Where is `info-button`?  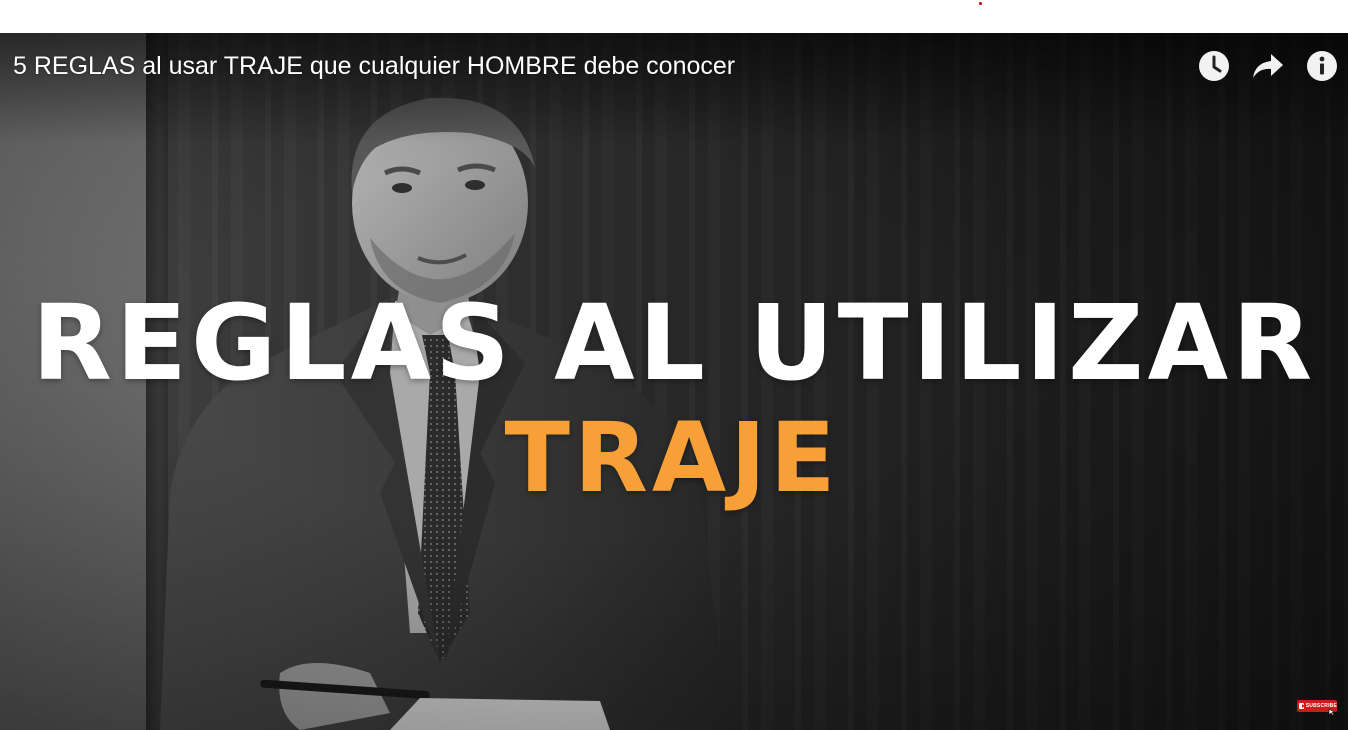 info-button is located at coordinates (1322, 66).